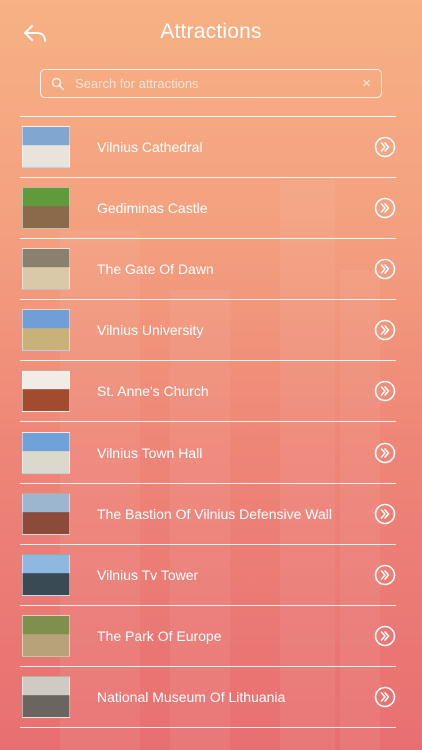  I want to click on list-item: Vilnius University, so click(208, 331).